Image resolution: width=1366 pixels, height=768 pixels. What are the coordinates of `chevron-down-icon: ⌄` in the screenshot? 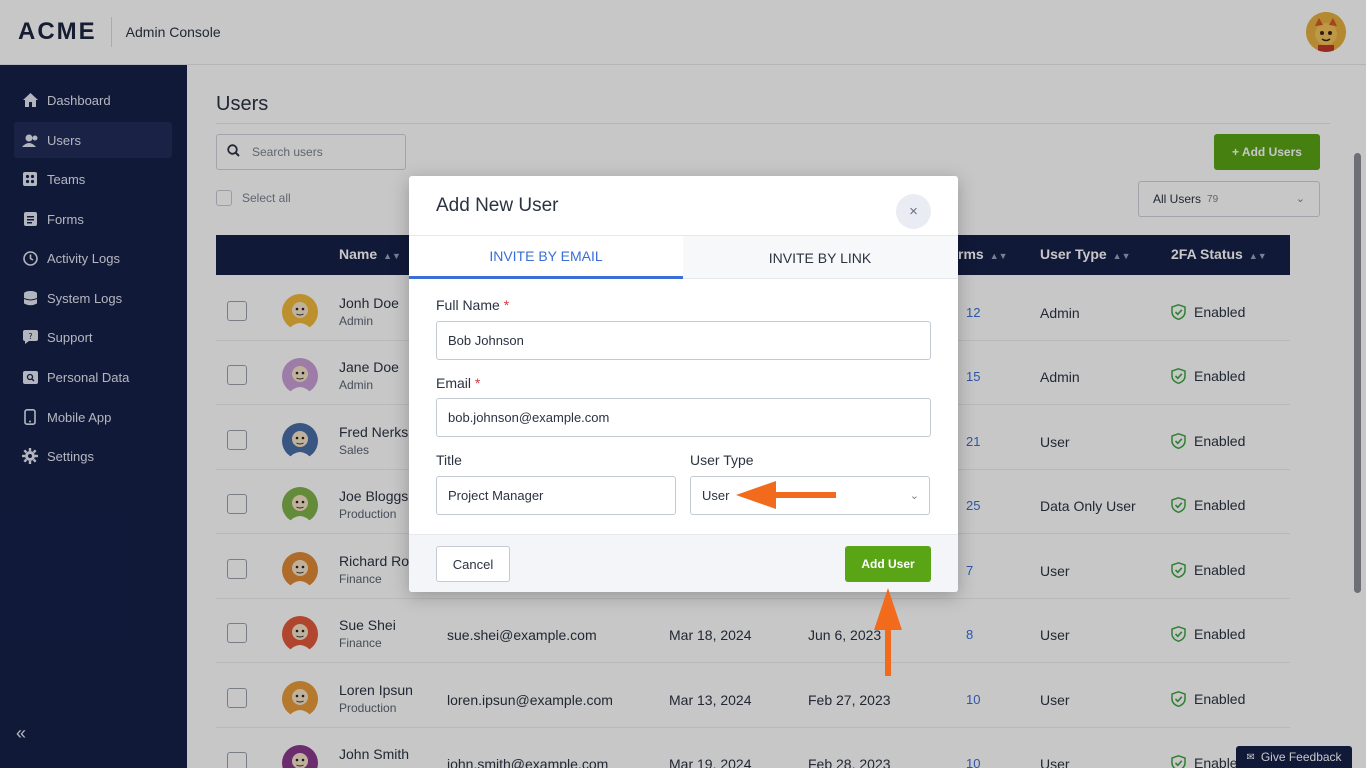 It's located at (914, 496).